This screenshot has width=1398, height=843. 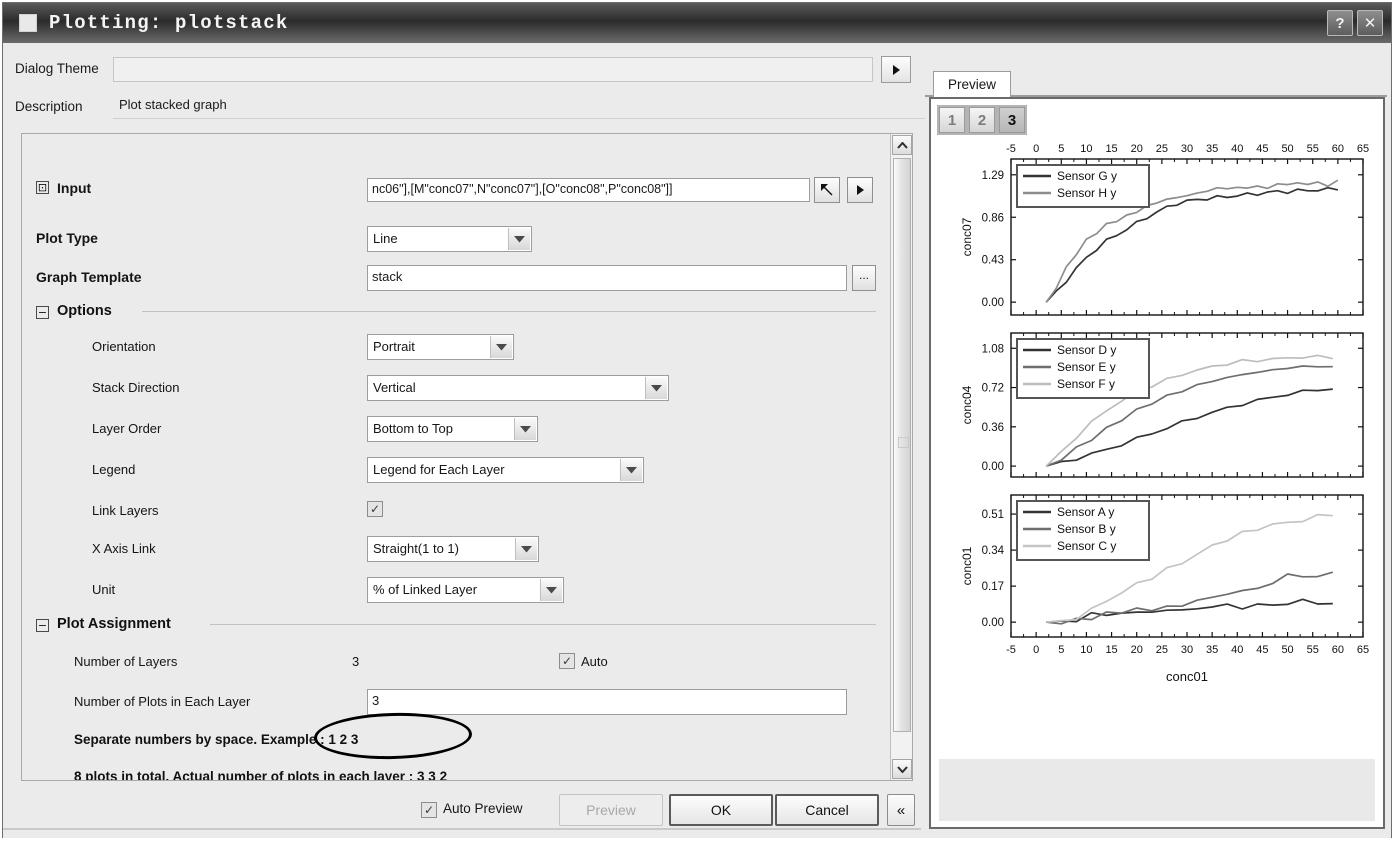 I want to click on stack-direction-row: Stack Direction Vertical, so click(x=456, y=390).